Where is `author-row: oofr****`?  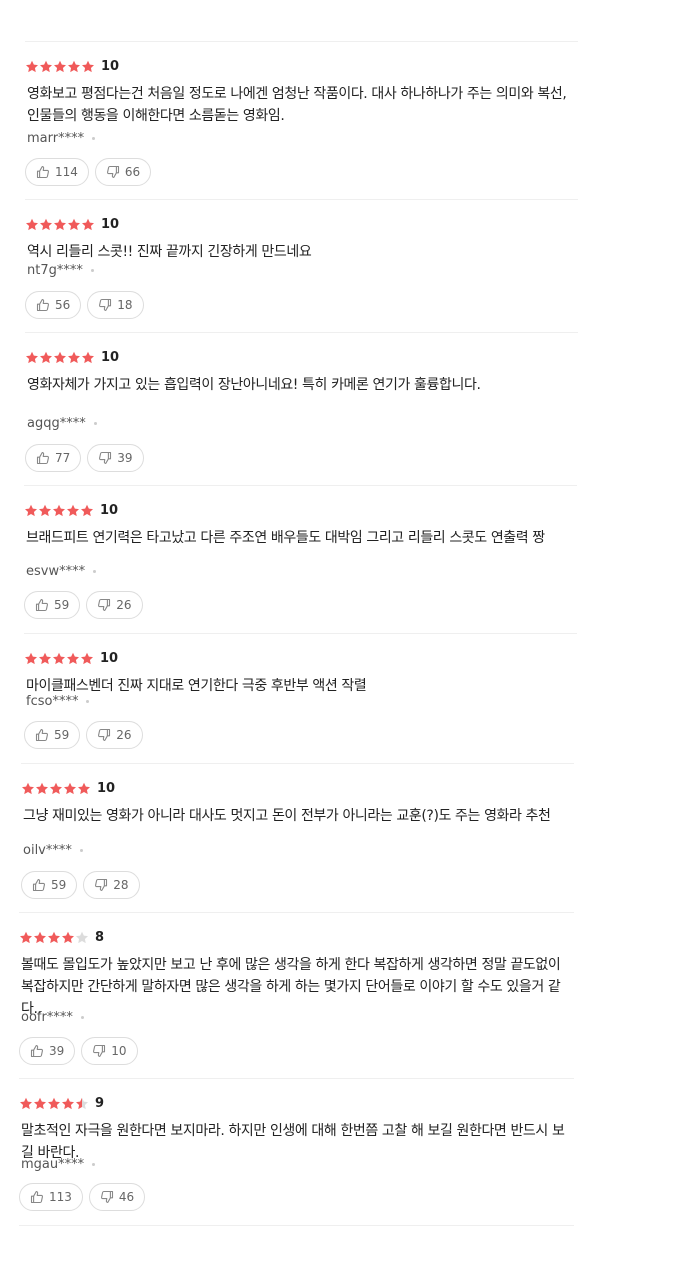 author-row: oofr**** is located at coordinates (52, 1017).